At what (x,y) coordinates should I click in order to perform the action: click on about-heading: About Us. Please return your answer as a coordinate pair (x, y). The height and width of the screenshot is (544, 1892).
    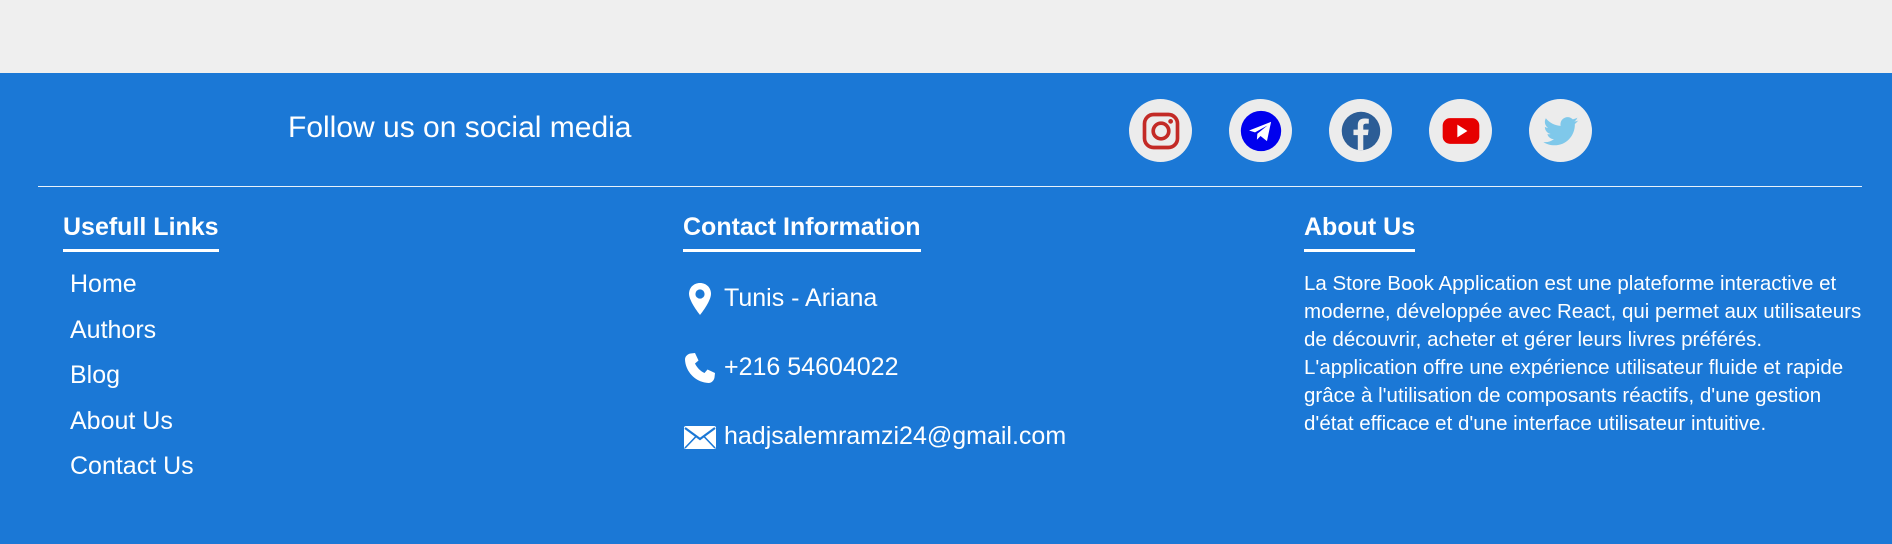
    Looking at the image, I should click on (1360, 232).